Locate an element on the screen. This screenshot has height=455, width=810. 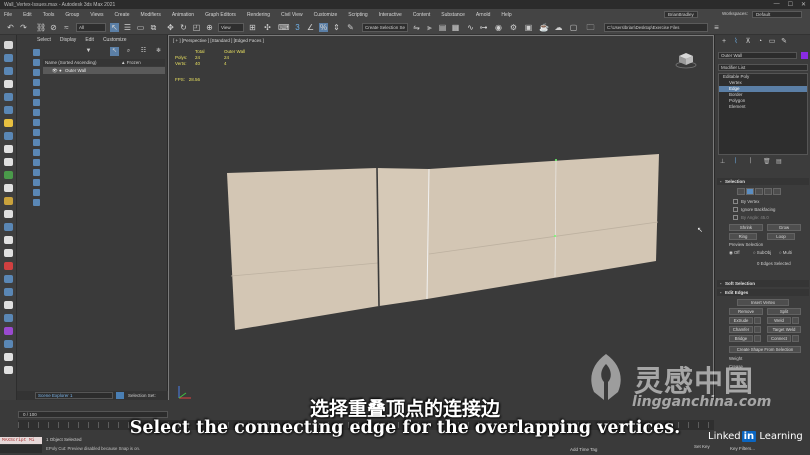
layer-explorer-icon: ▤ is located at coordinates (442, 27).